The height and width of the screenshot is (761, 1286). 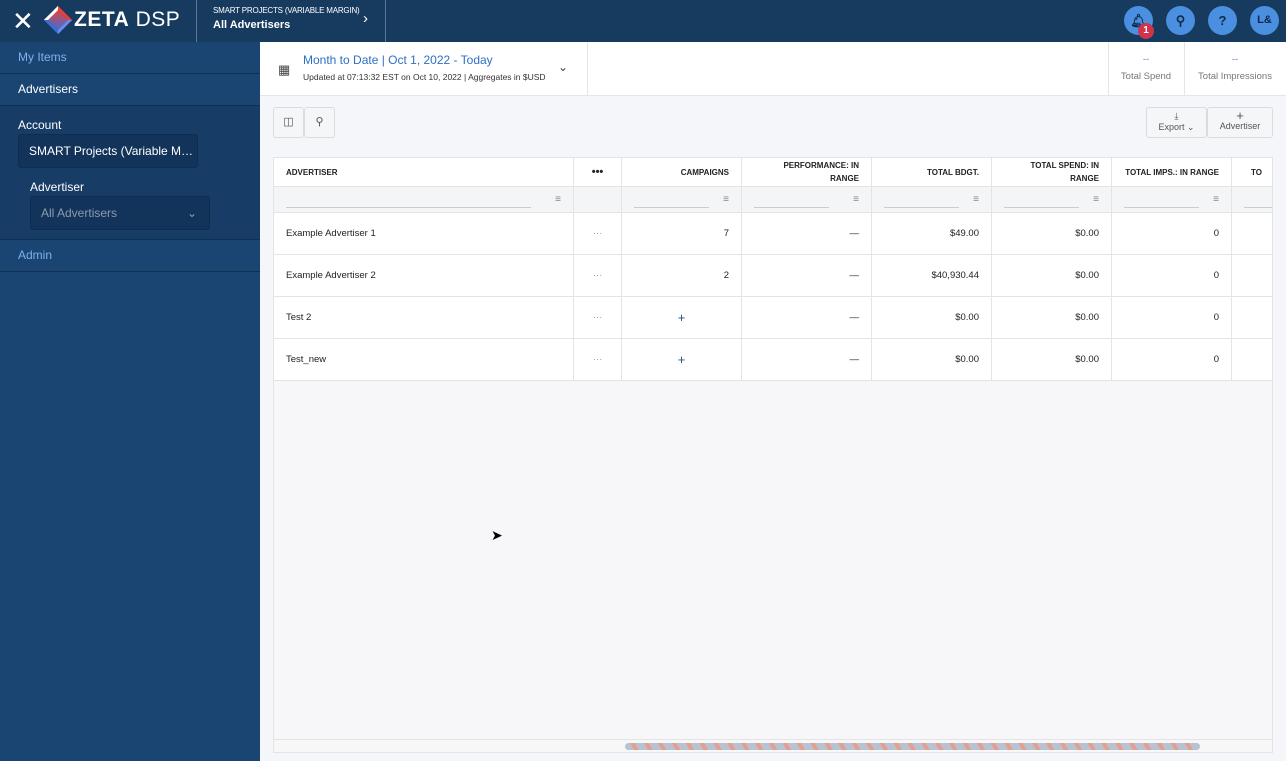 What do you see at coordinates (682, 172) in the screenshot?
I see `column-header: CAMPAIGNS` at bounding box center [682, 172].